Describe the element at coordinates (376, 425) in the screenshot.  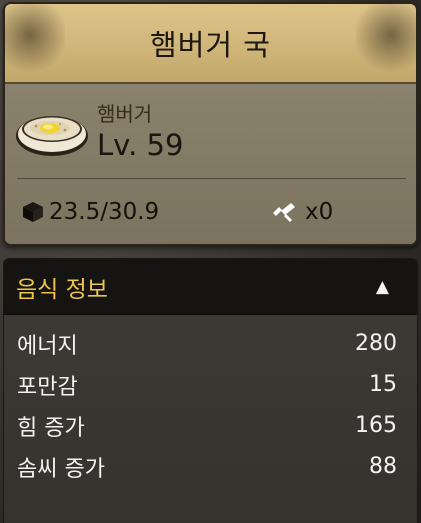
I see `stat-value: 165` at that location.